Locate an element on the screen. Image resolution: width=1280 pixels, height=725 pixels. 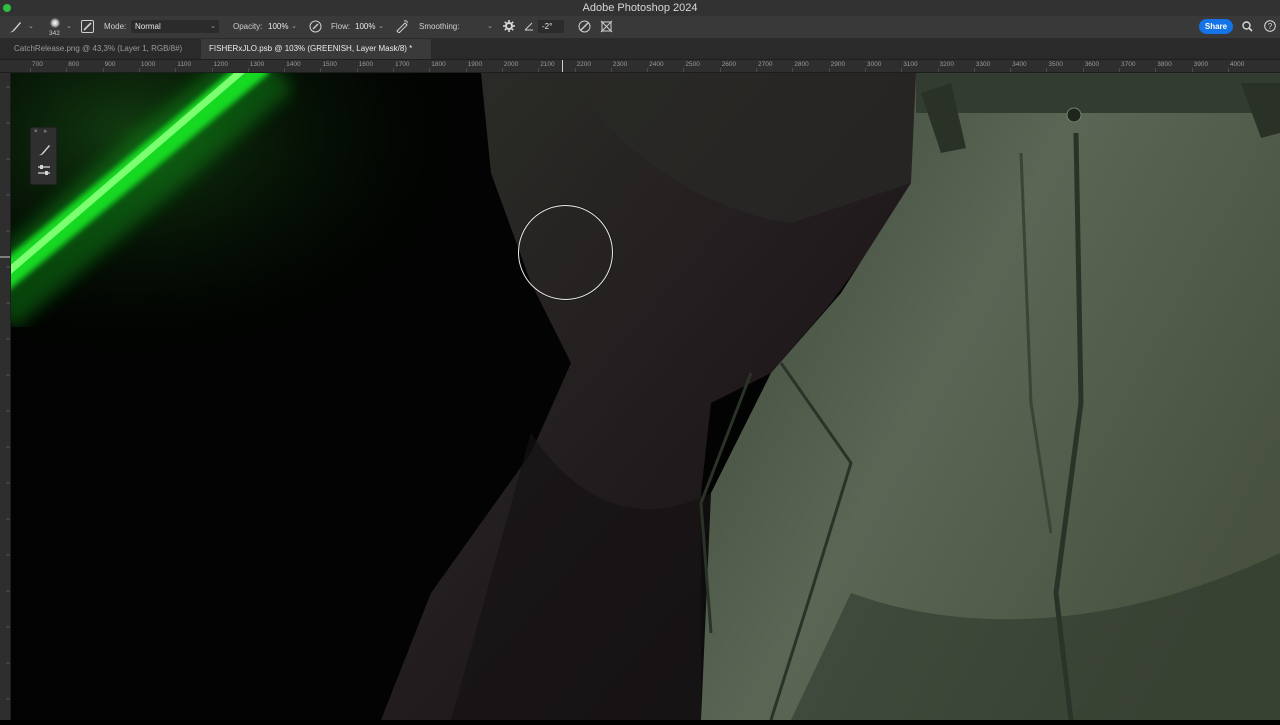
ruler-tick-label: 2600 is located at coordinates (729, 64).